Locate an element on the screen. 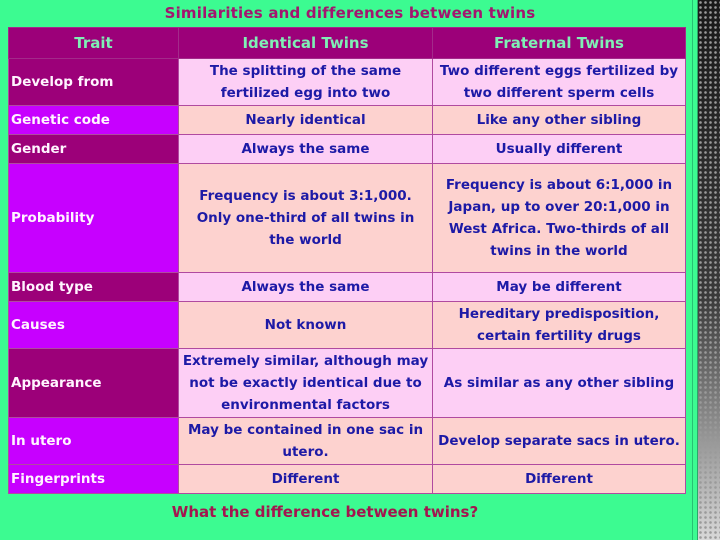 This screenshot has width=720, height=540. fraternal-cell: Like any other sibling is located at coordinates (559, 120).